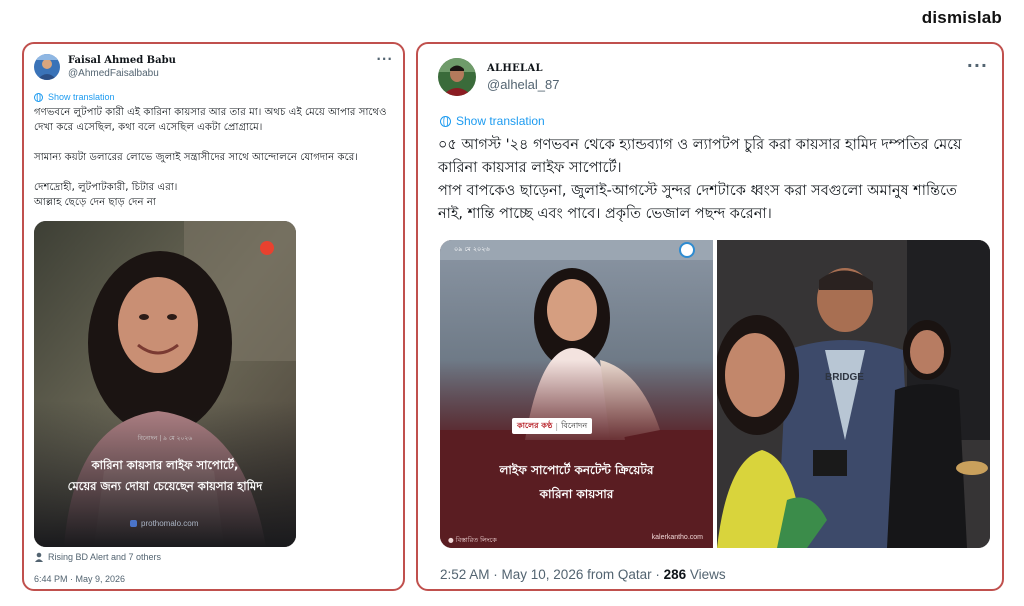 The height and width of the screenshot is (606, 1024). What do you see at coordinates (105, 557) in the screenshot?
I see `repost-label: Rising BD Alert and 7 others` at bounding box center [105, 557].